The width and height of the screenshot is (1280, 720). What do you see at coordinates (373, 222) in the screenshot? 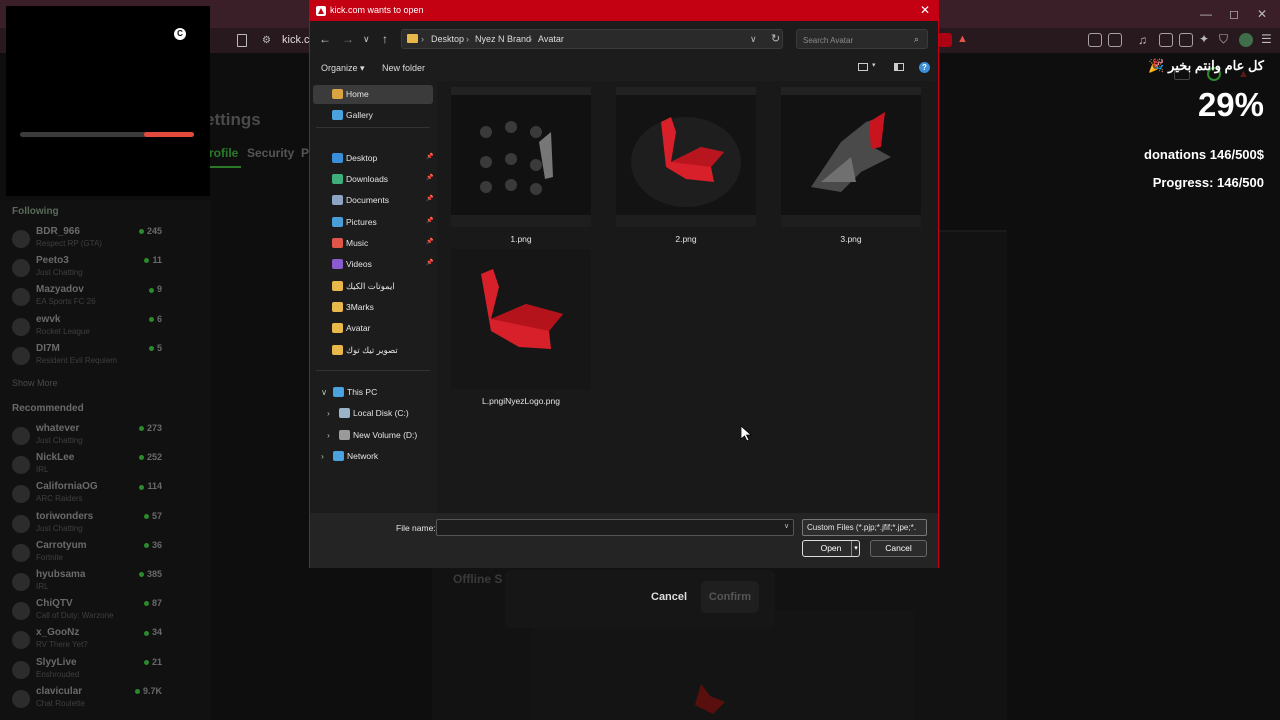
I see `nav-item: Pictures 📌` at bounding box center [373, 222].